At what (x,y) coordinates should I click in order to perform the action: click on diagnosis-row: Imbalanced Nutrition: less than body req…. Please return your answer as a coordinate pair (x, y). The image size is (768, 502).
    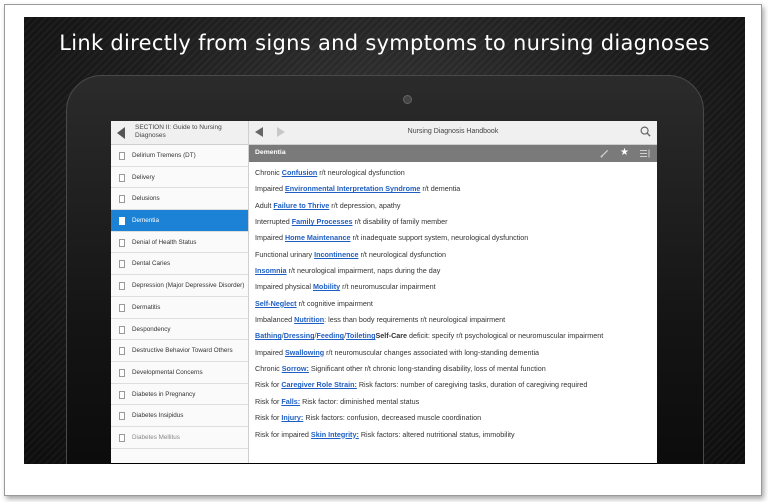
    Looking at the image, I should click on (455, 320).